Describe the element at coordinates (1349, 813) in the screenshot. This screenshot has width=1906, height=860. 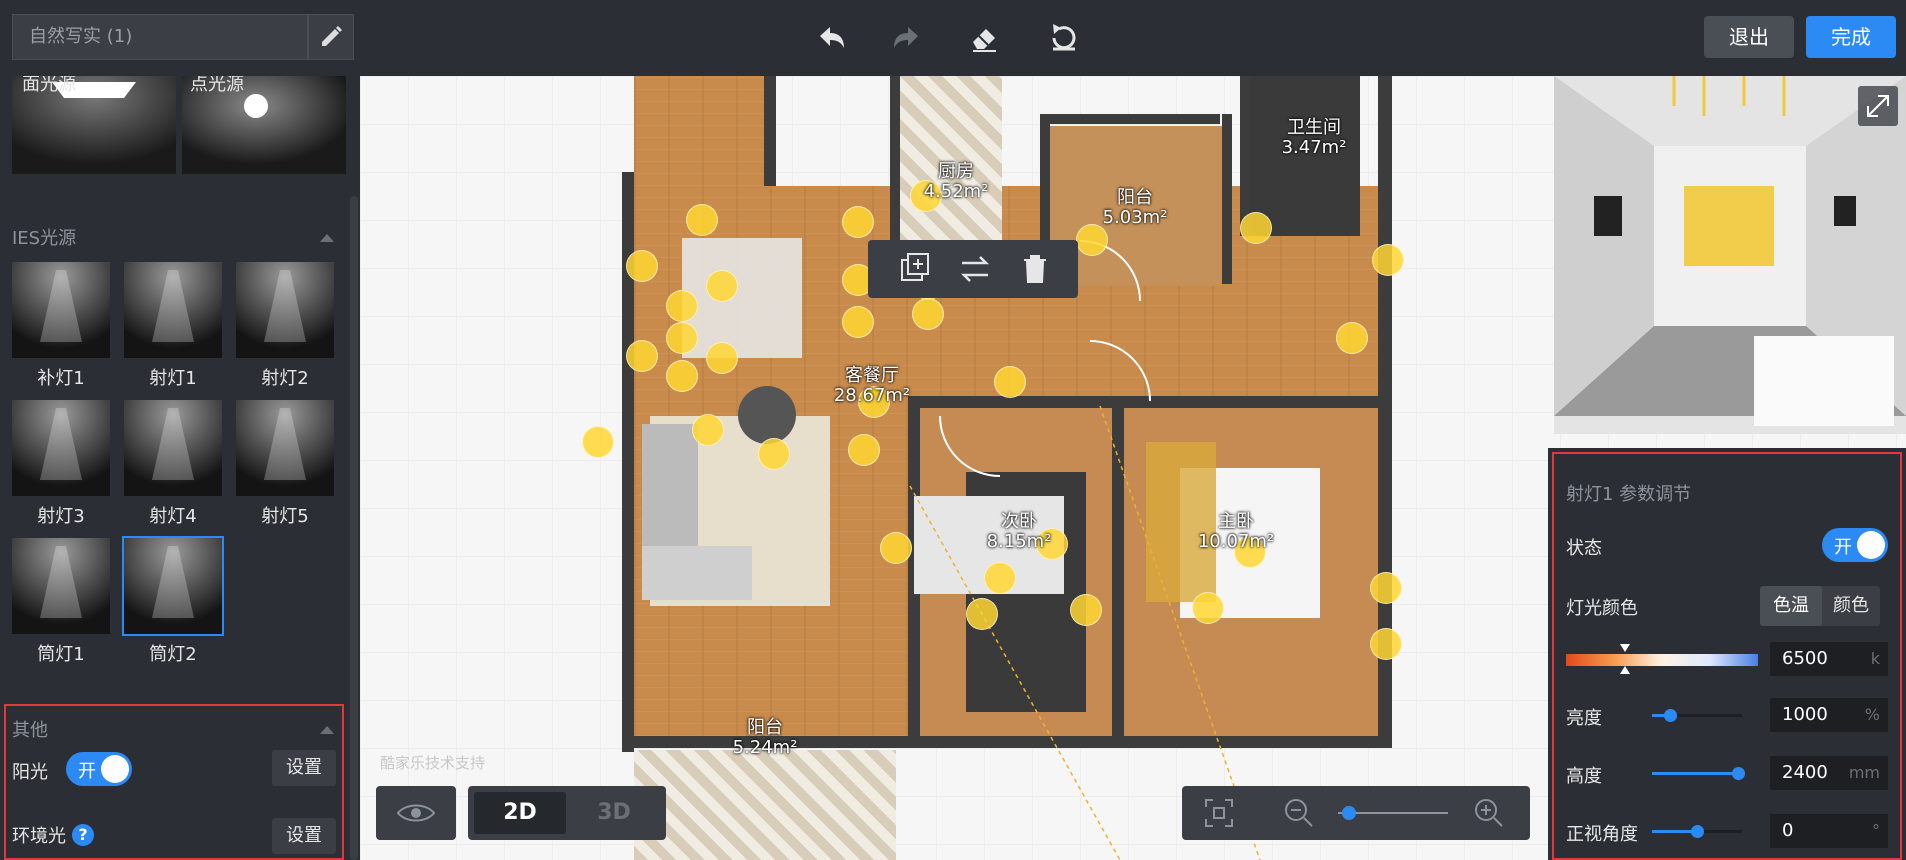
I see `zoom-slider-knob` at that location.